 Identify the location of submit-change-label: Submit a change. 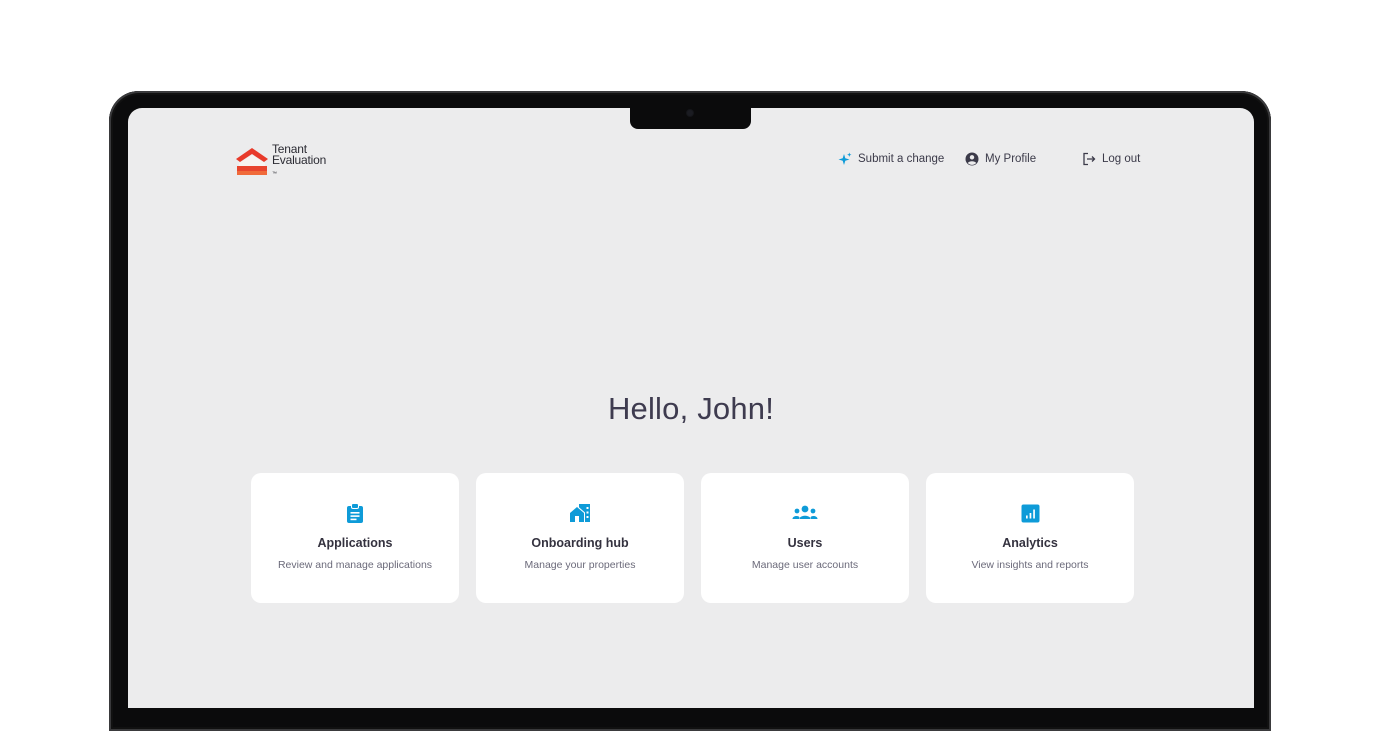
(901, 159).